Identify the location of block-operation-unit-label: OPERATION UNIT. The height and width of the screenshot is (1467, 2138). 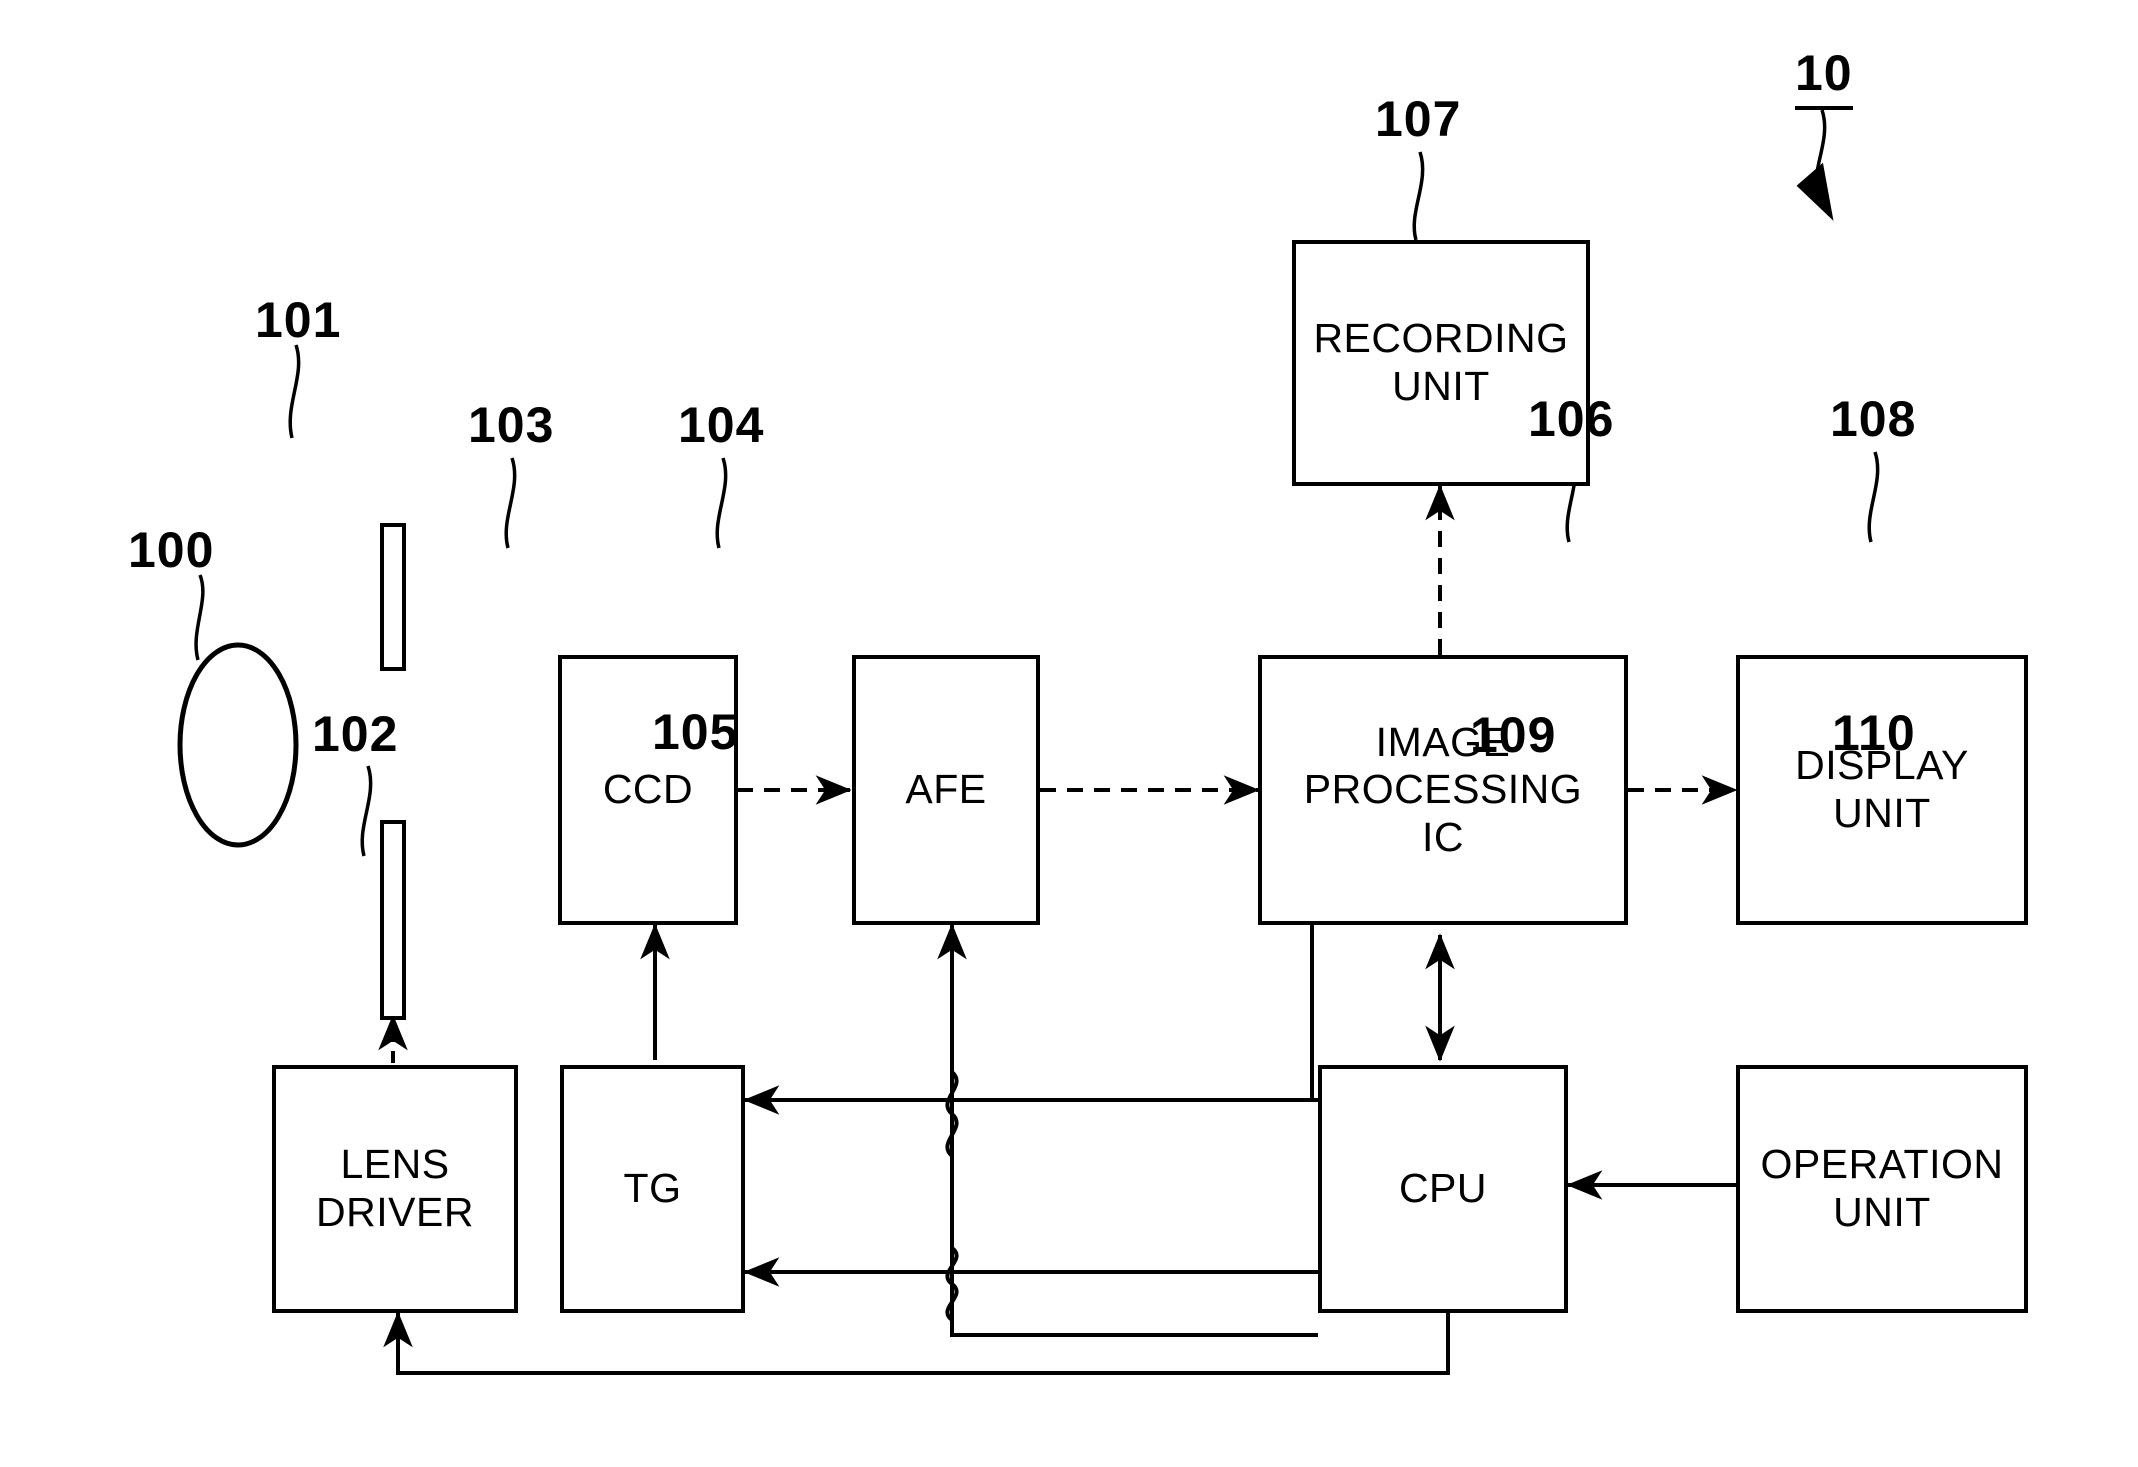
(1882, 1188).